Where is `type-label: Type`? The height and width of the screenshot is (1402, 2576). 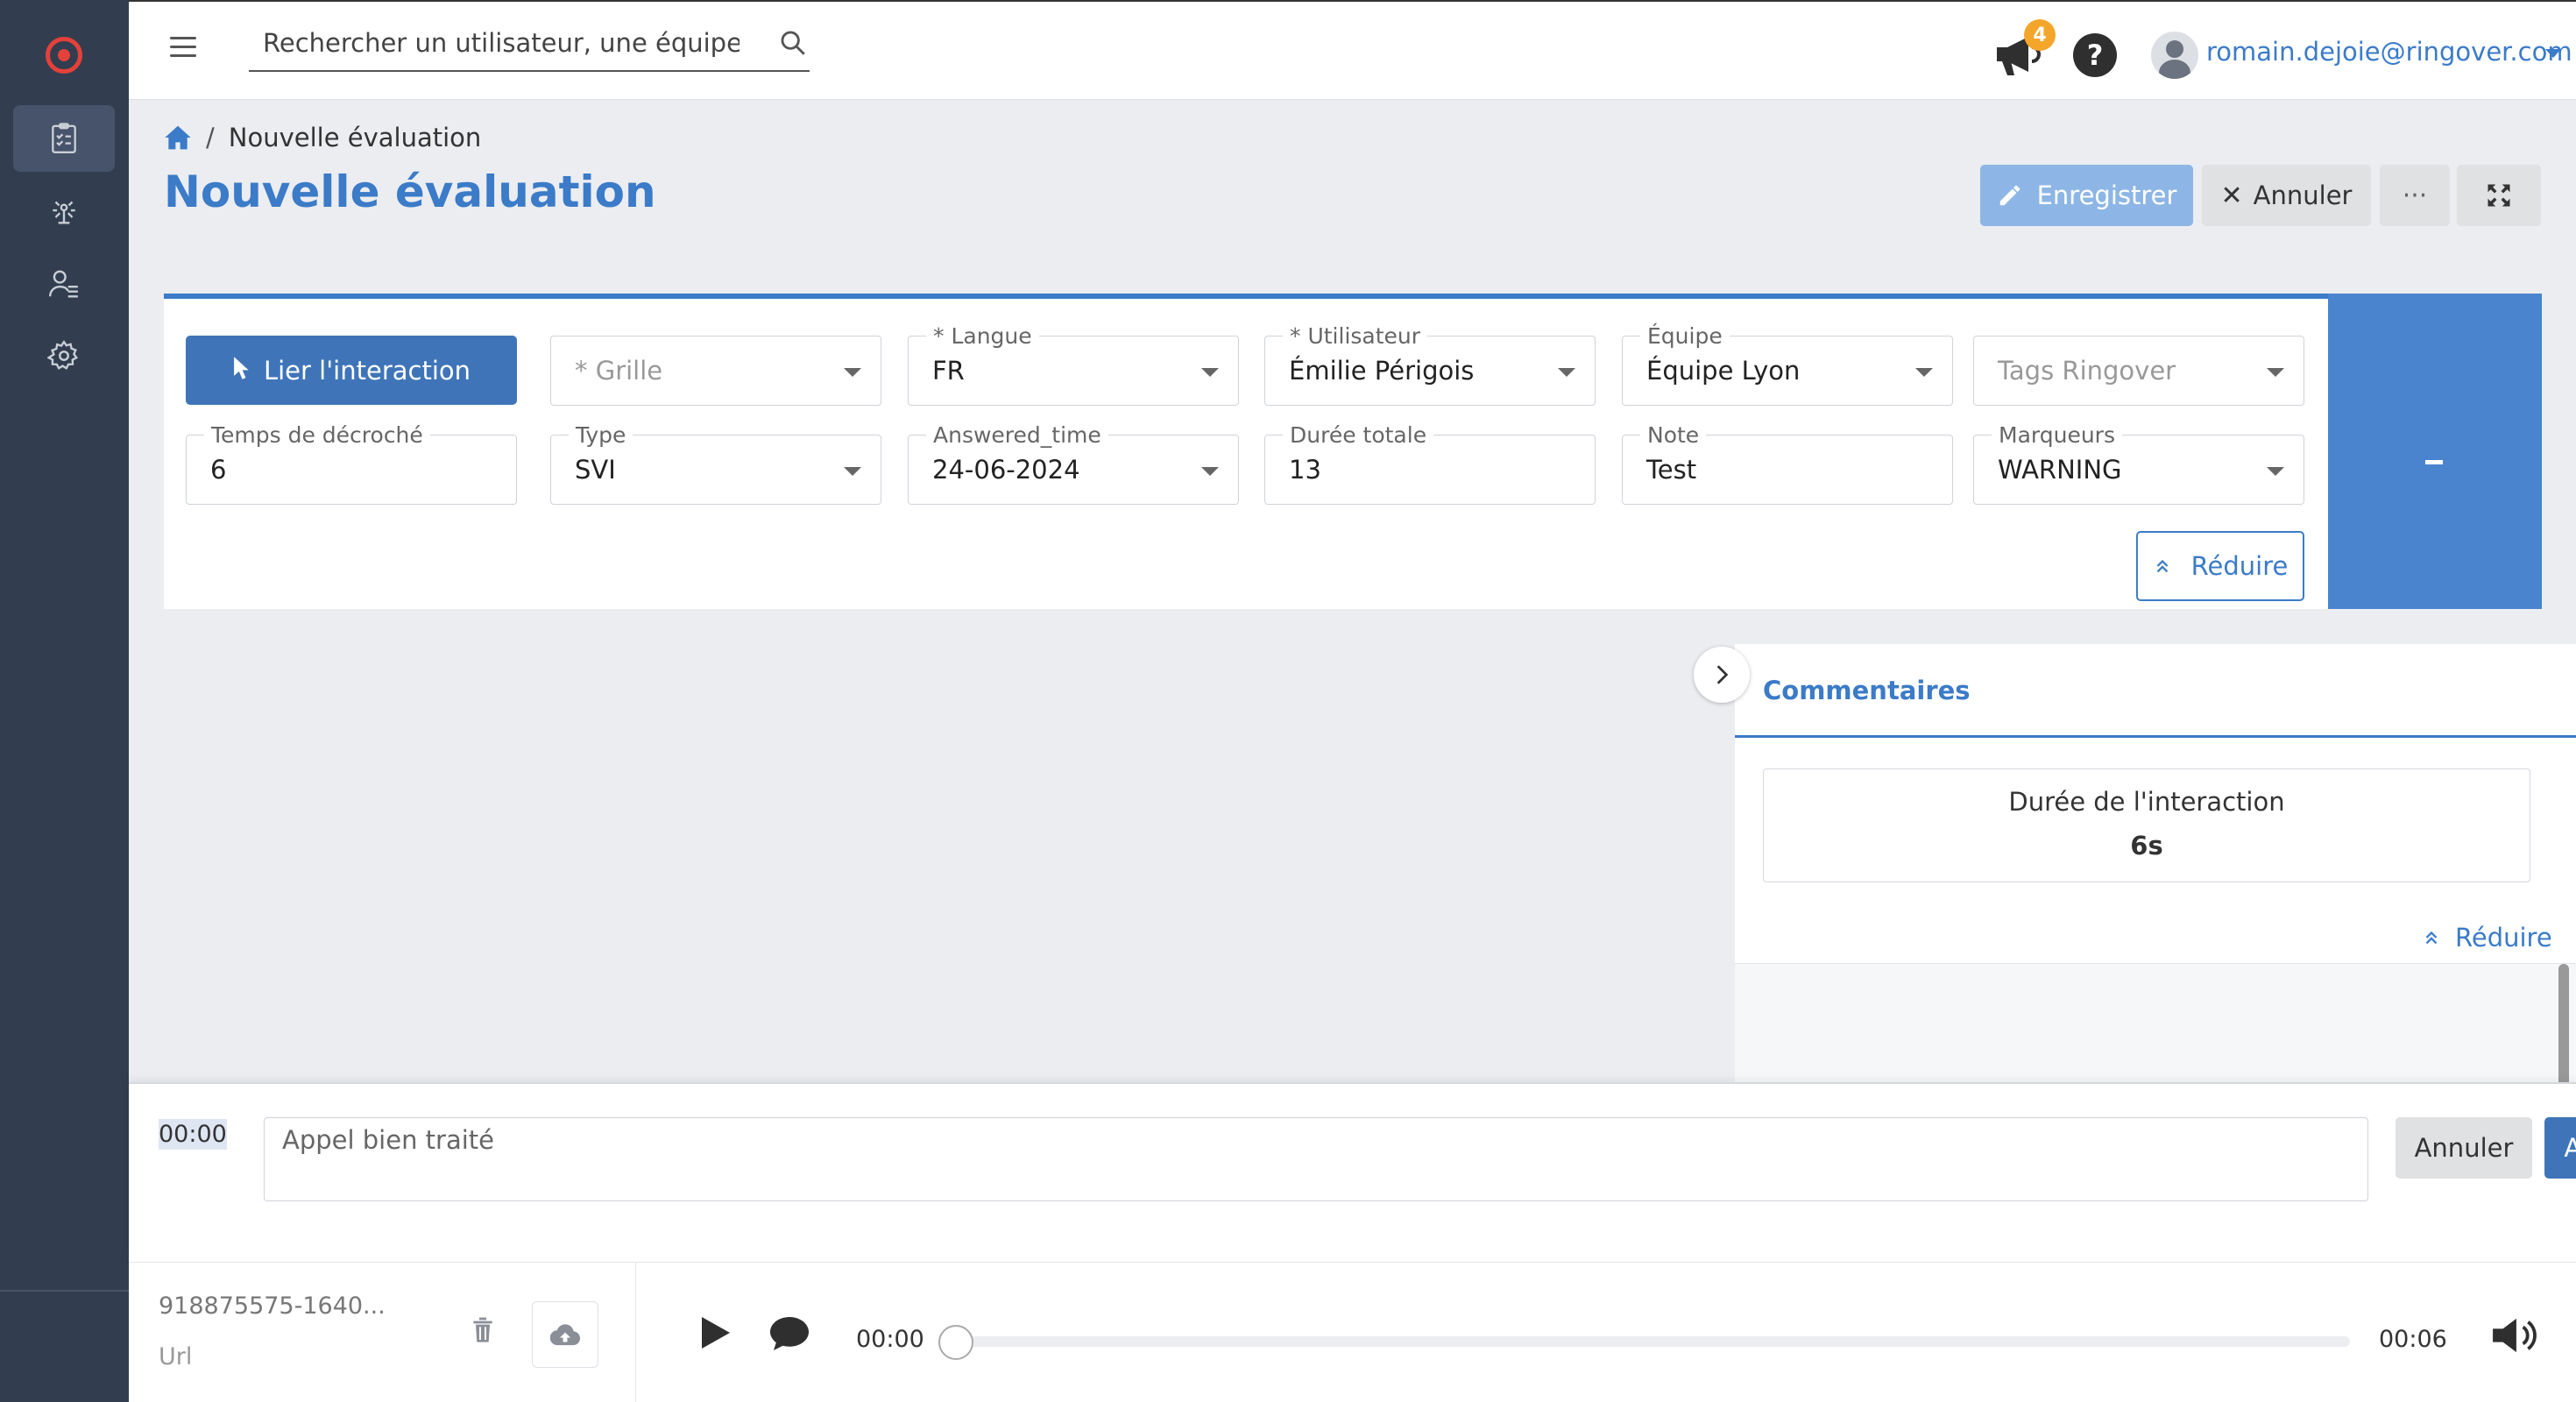
type-label: Type is located at coordinates (601, 435).